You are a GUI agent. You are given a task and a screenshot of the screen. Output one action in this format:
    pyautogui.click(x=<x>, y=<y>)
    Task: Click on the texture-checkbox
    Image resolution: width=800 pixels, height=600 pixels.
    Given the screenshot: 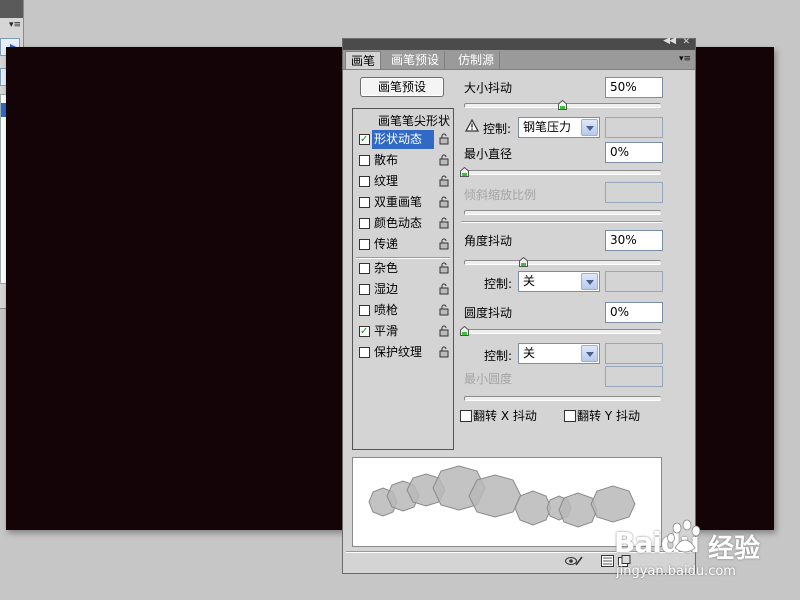 What is the action you would take?
    pyautogui.click(x=364, y=181)
    